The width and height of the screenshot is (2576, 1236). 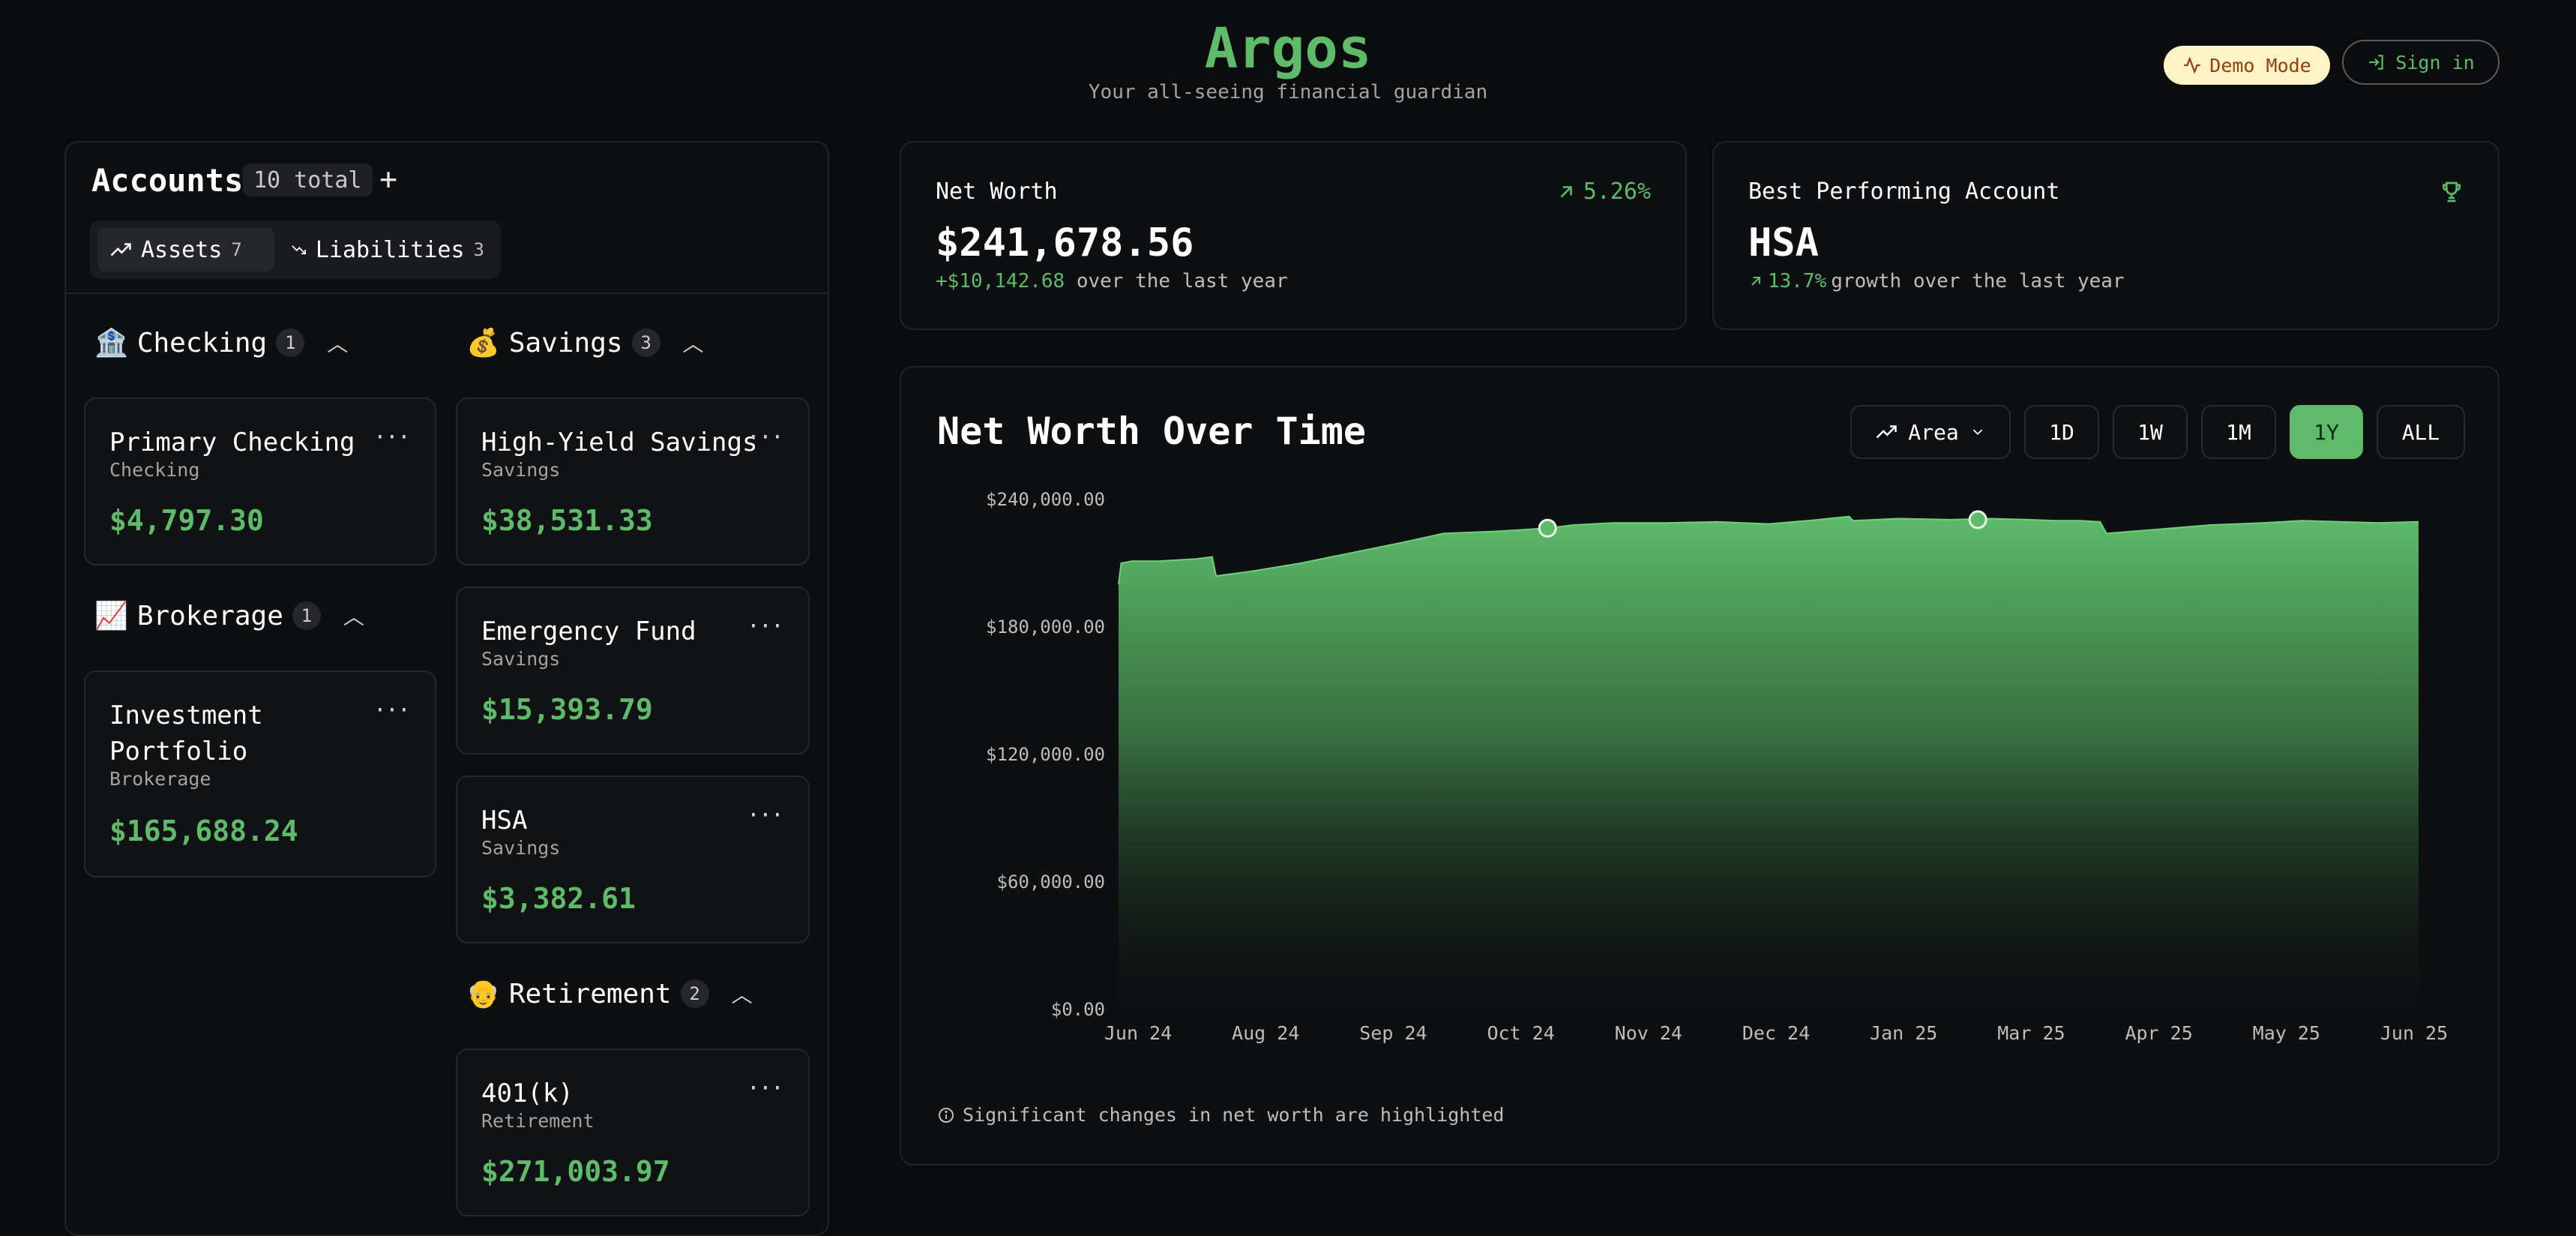 I want to click on account-balance: $38,531.33, so click(x=567, y=520).